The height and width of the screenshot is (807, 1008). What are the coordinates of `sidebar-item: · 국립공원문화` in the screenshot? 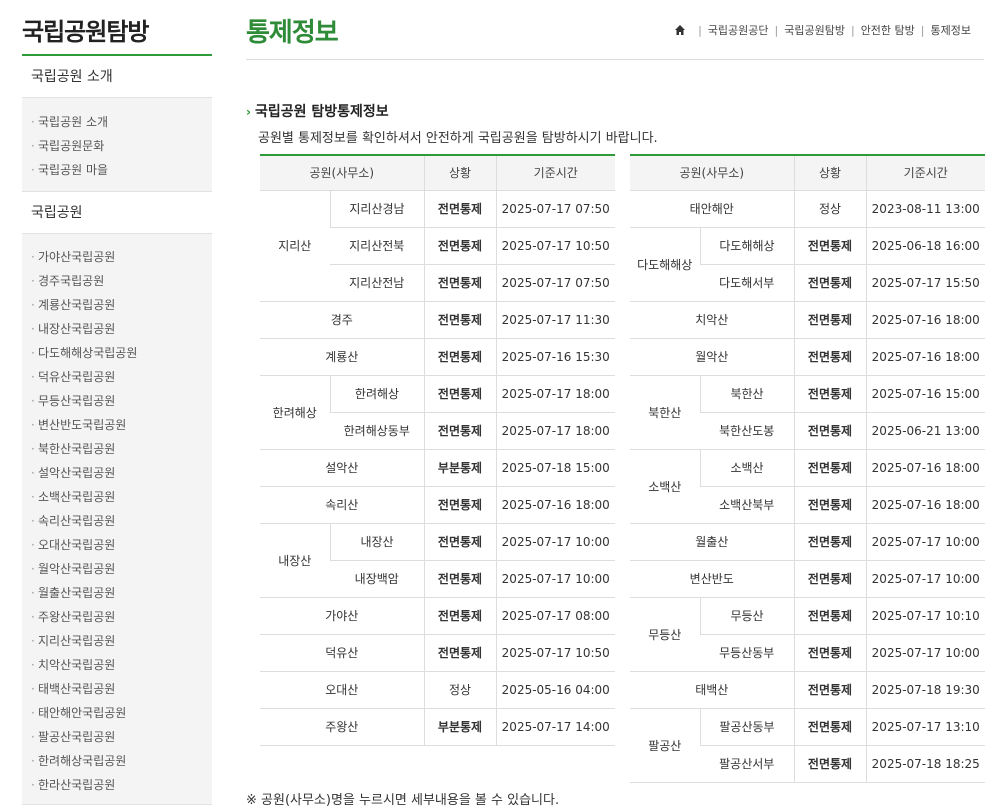 It's located at (117, 146).